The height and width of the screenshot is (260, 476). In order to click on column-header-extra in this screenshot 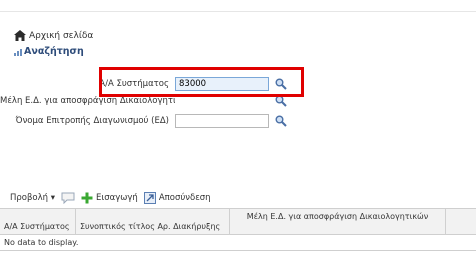, I will do `click(461, 222)`.